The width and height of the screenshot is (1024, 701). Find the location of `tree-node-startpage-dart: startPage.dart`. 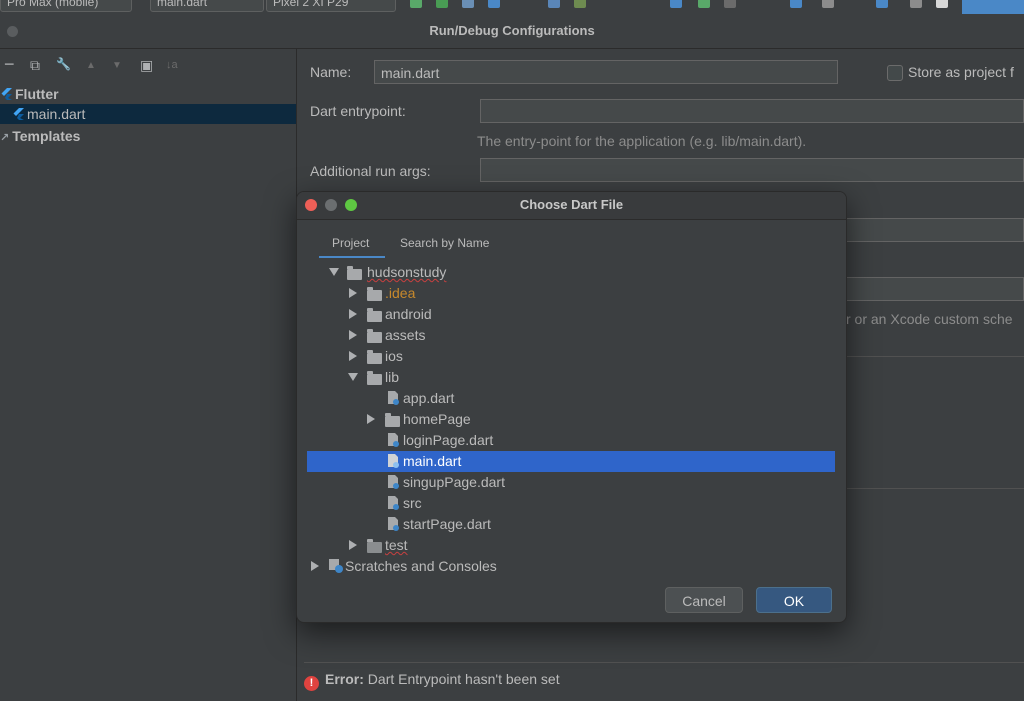

tree-node-startpage-dart: startPage.dart is located at coordinates (487, 524).